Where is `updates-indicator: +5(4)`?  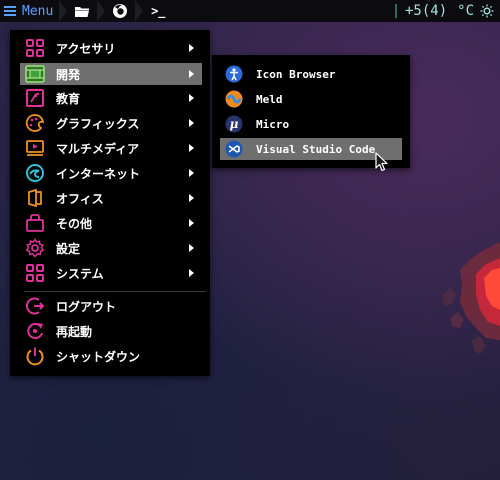
updates-indicator: +5(4) is located at coordinates (426, 11).